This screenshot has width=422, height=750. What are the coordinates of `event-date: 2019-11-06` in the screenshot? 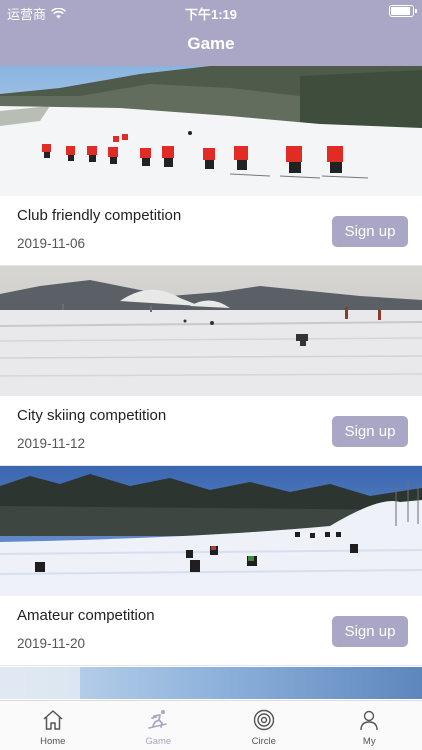 It's located at (51, 243).